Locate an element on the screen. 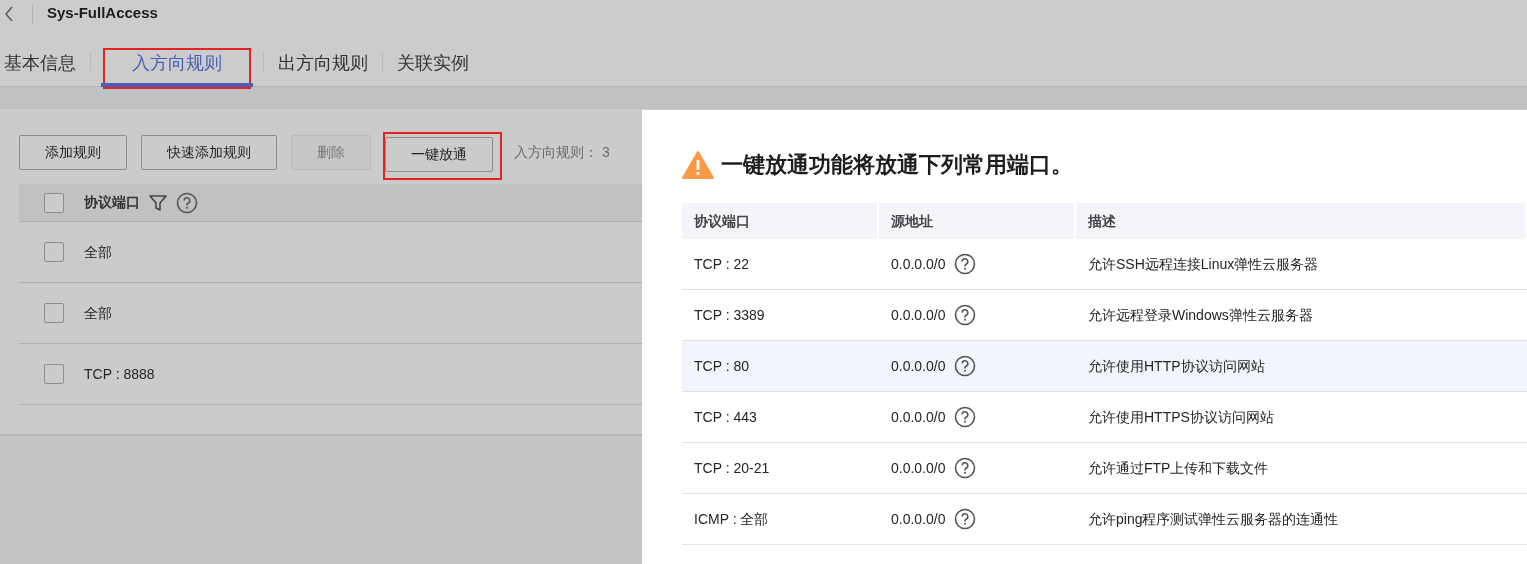  drawer-title: 一键放通功能将放通下列常用端口。 is located at coordinates (897, 165).